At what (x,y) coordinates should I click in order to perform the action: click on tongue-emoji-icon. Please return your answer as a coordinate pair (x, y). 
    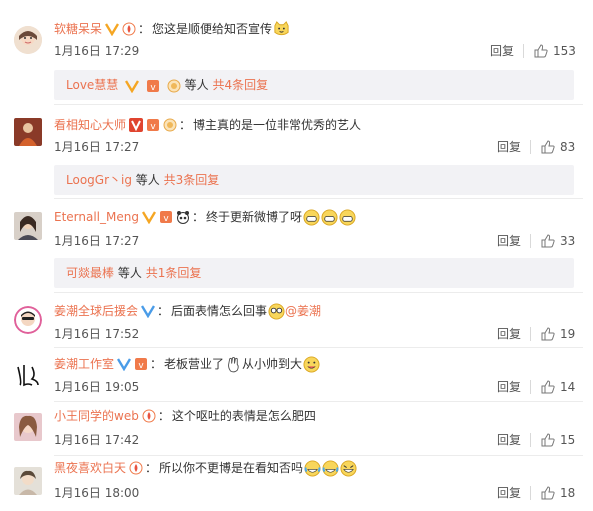
    Looking at the image, I should click on (311, 364).